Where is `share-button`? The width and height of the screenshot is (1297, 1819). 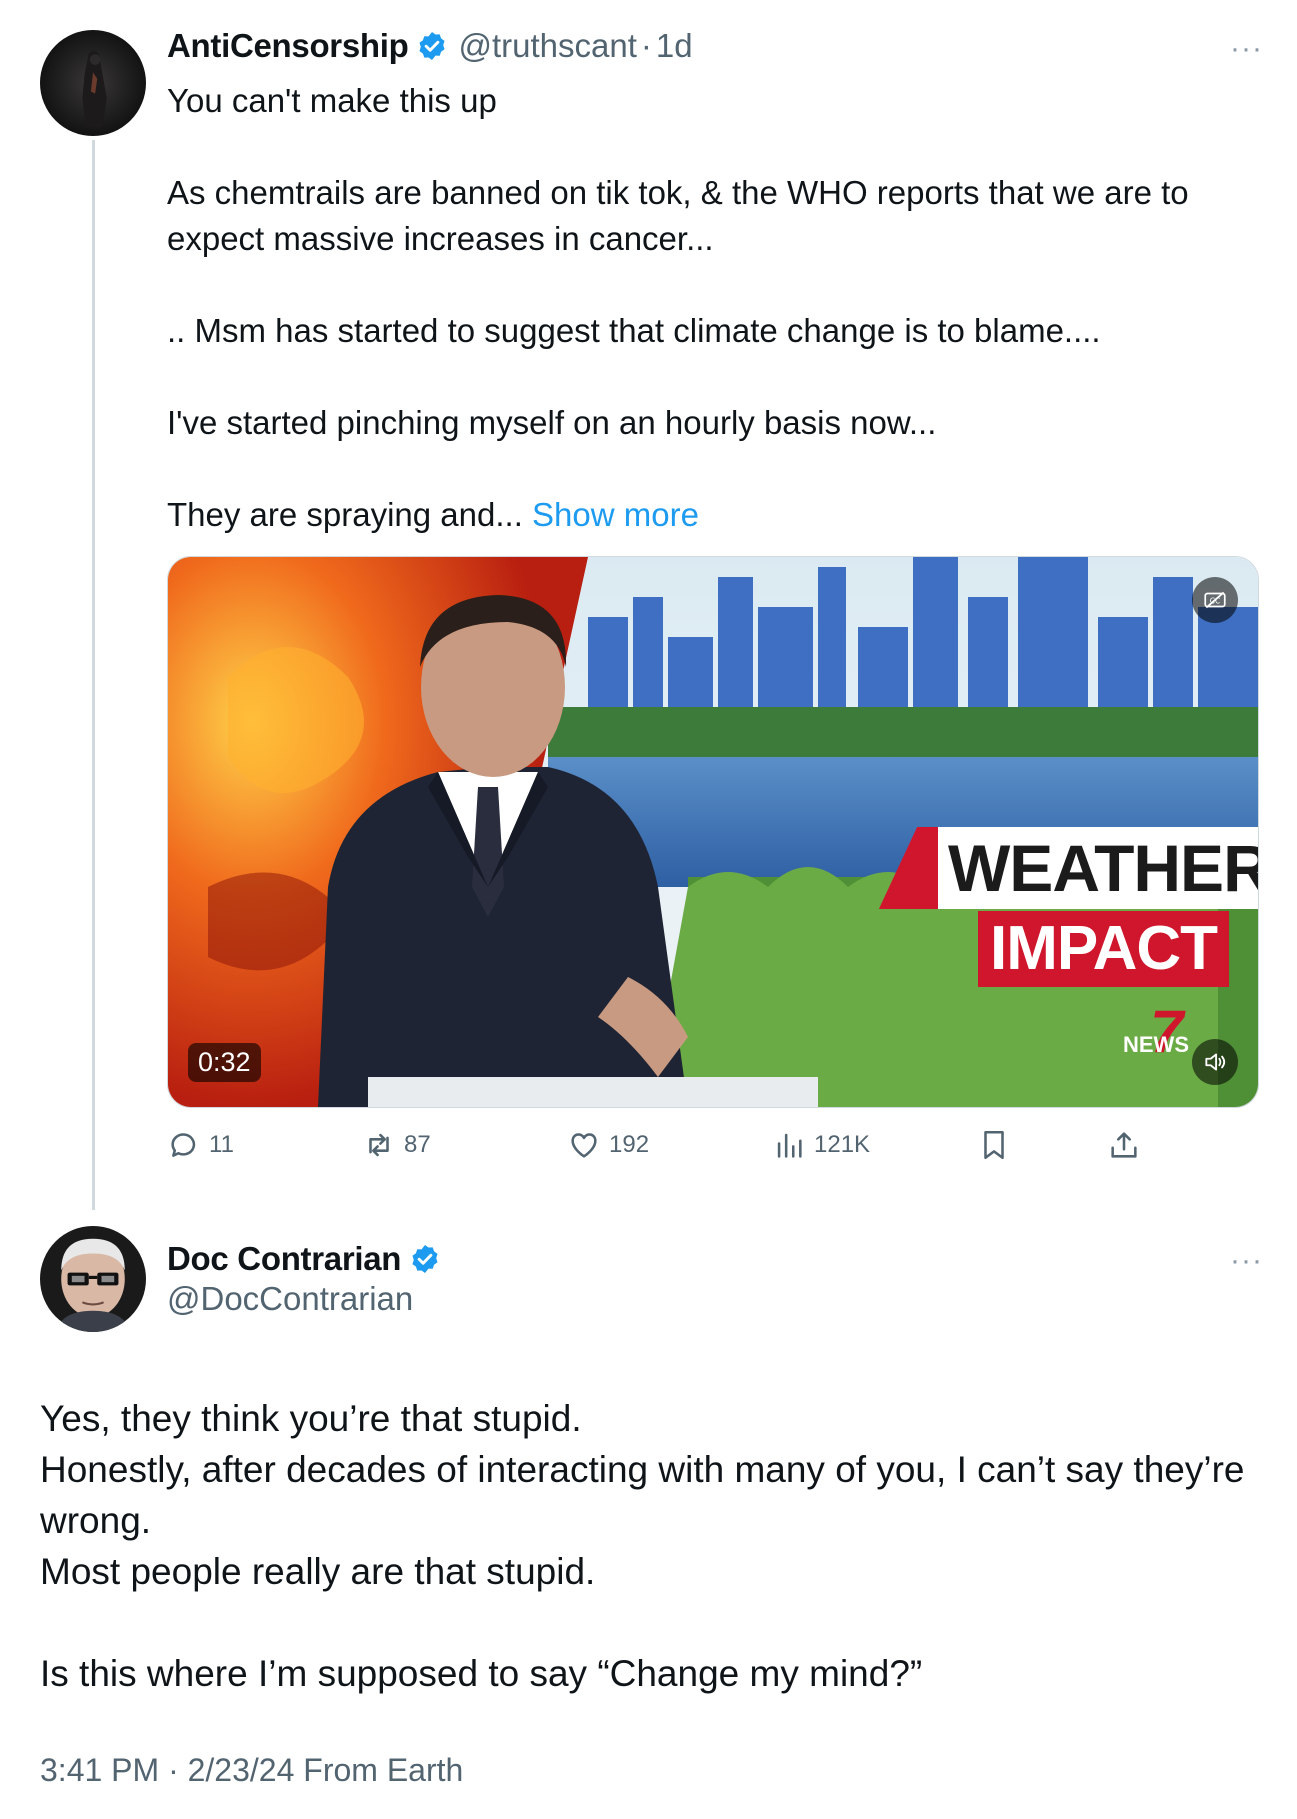
share-button is located at coordinates (1128, 1145).